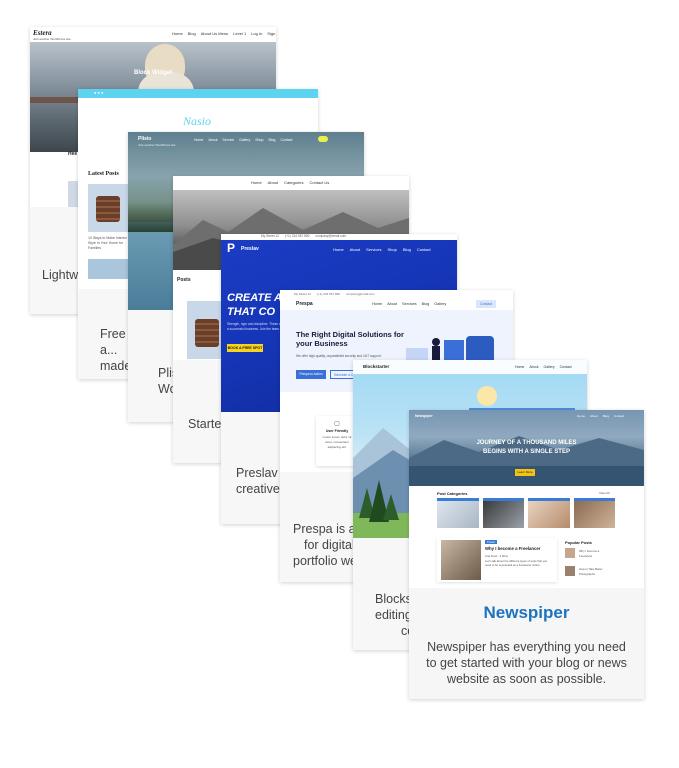  Describe the element at coordinates (578, 542) in the screenshot. I see `newspiper-popular-posts: Popular Posts` at that location.